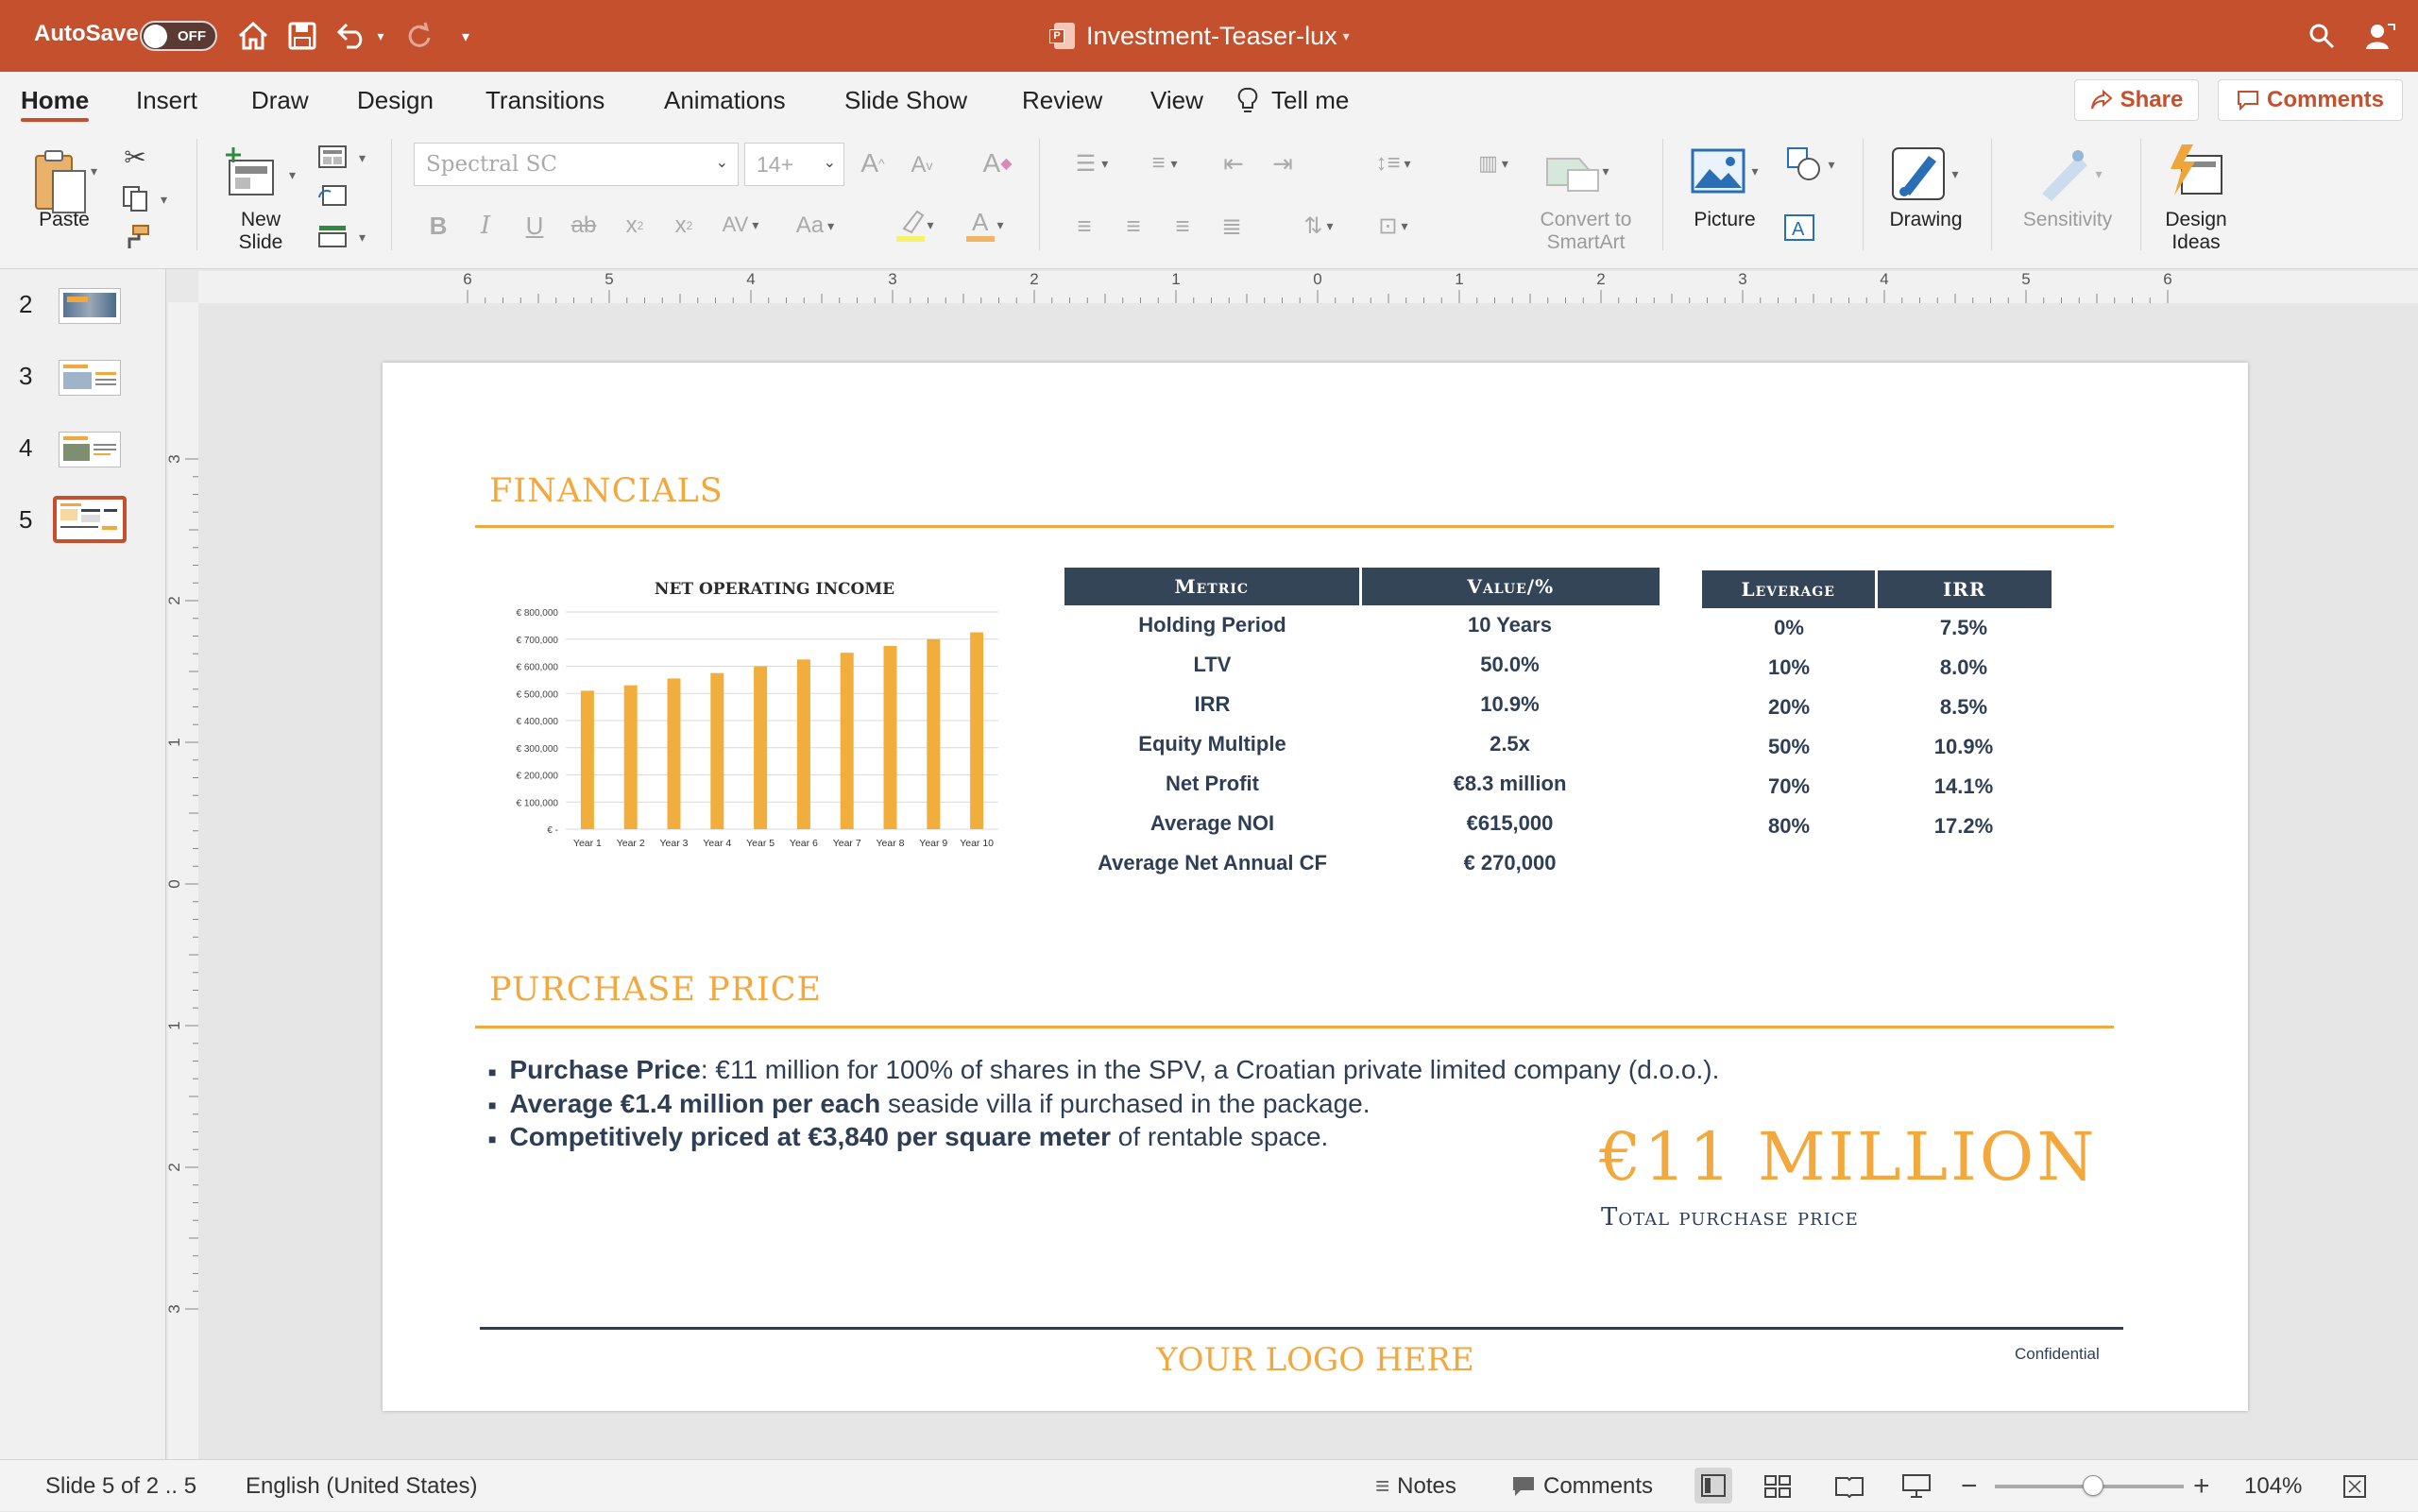 The image size is (2418, 1512). I want to click on font-size-select: 14+ ⌄, so click(794, 164).